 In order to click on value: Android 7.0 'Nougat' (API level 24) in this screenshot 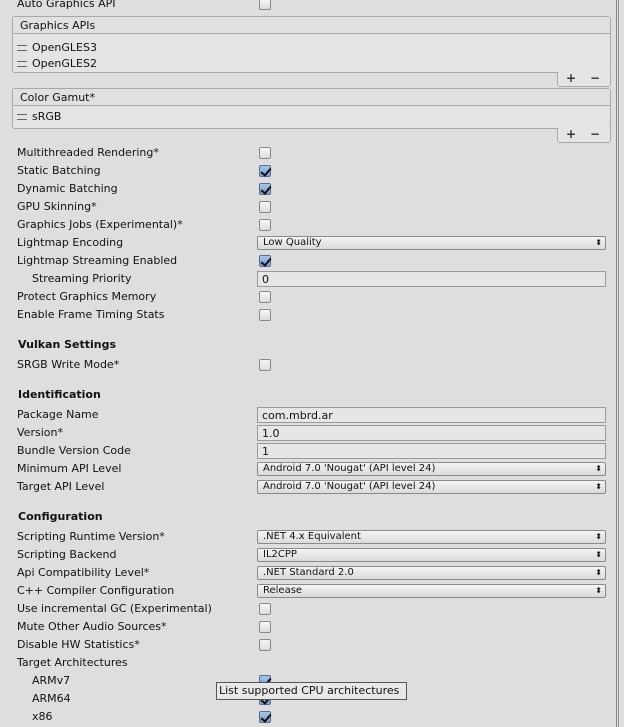, I will do `click(349, 468)`.